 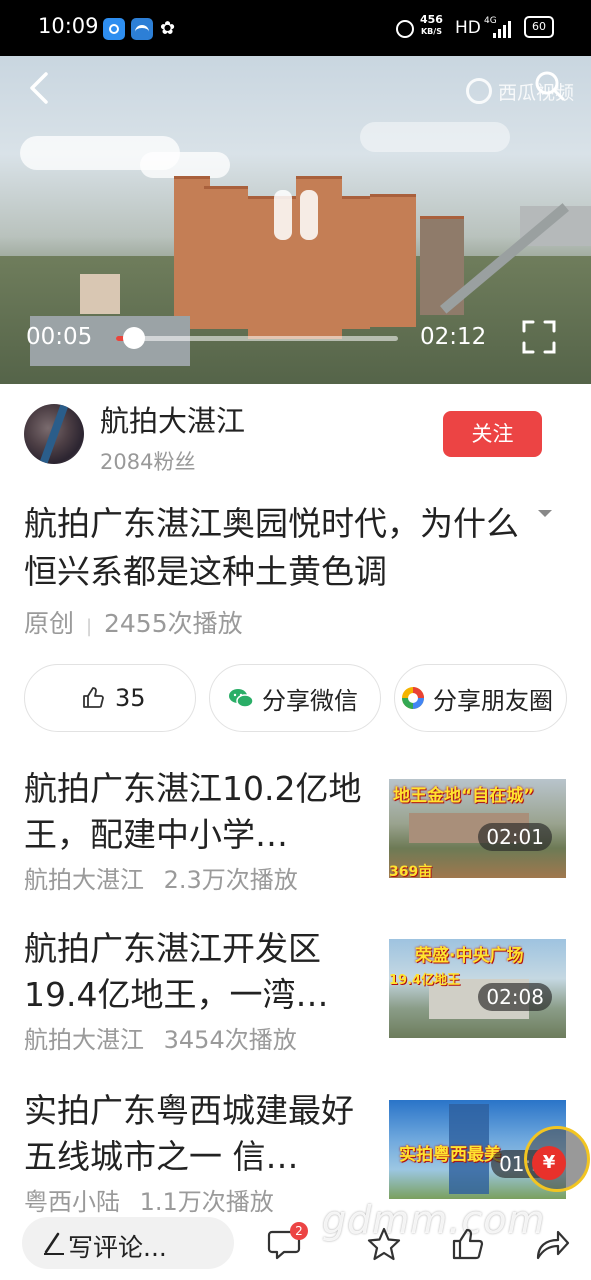 What do you see at coordinates (113, 698) in the screenshot?
I see `like-content: 35` at bounding box center [113, 698].